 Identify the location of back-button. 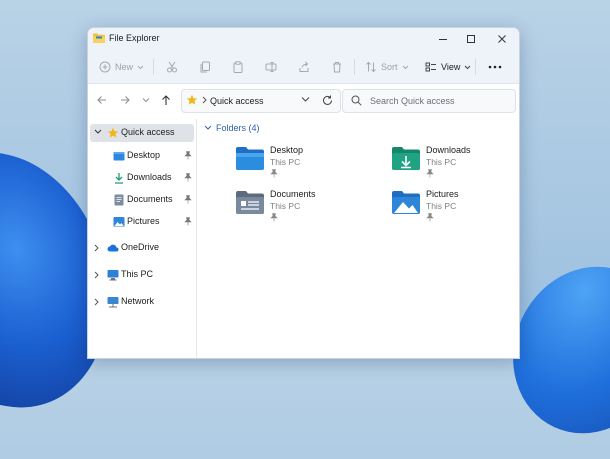
(102, 100).